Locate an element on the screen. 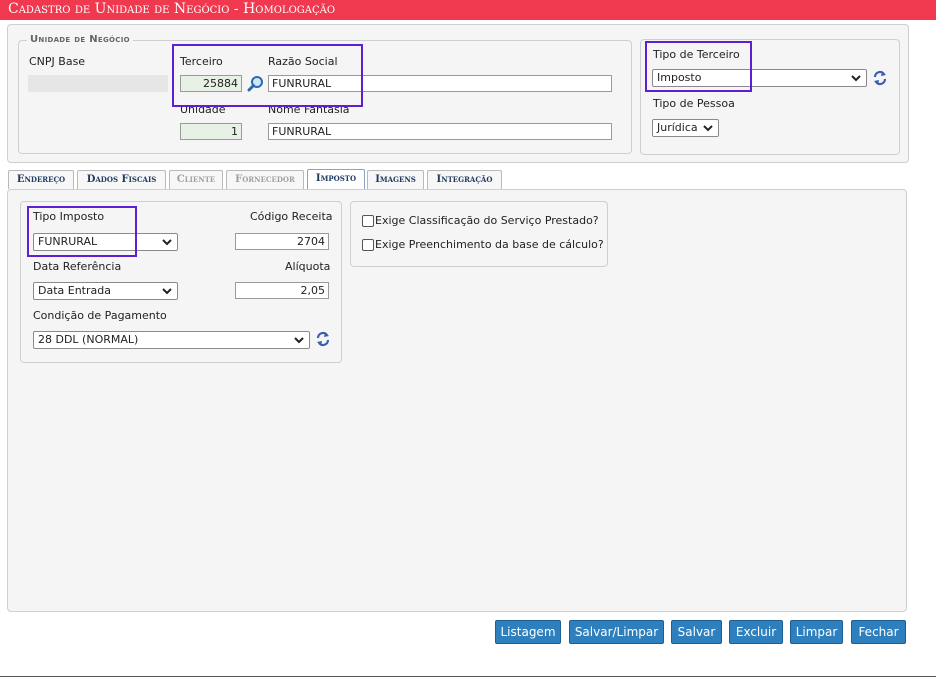 The height and width of the screenshot is (678, 936). listagem-button: Listagem is located at coordinates (528, 632).